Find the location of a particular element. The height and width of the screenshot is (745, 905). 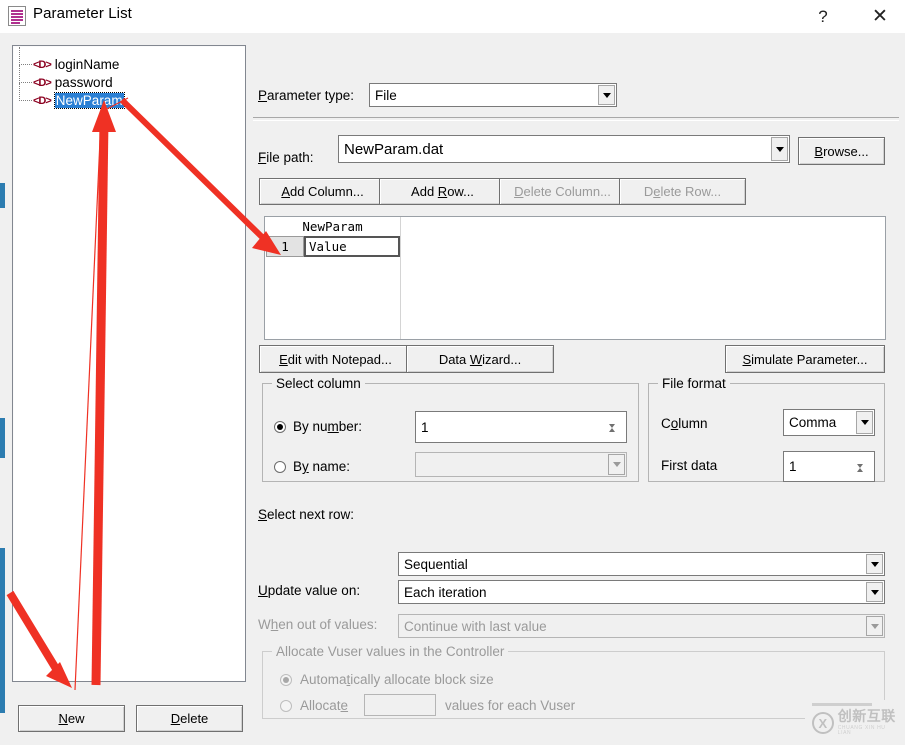

manual-allocate-label: Allocate is located at coordinates (324, 705).